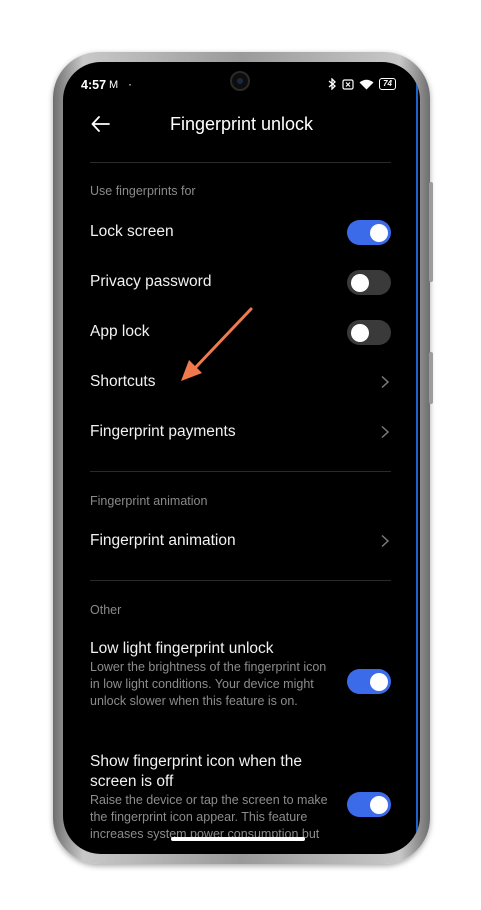 The width and height of the screenshot is (481, 910). I want to click on page-title: Fingerprint unlock, so click(241, 124).